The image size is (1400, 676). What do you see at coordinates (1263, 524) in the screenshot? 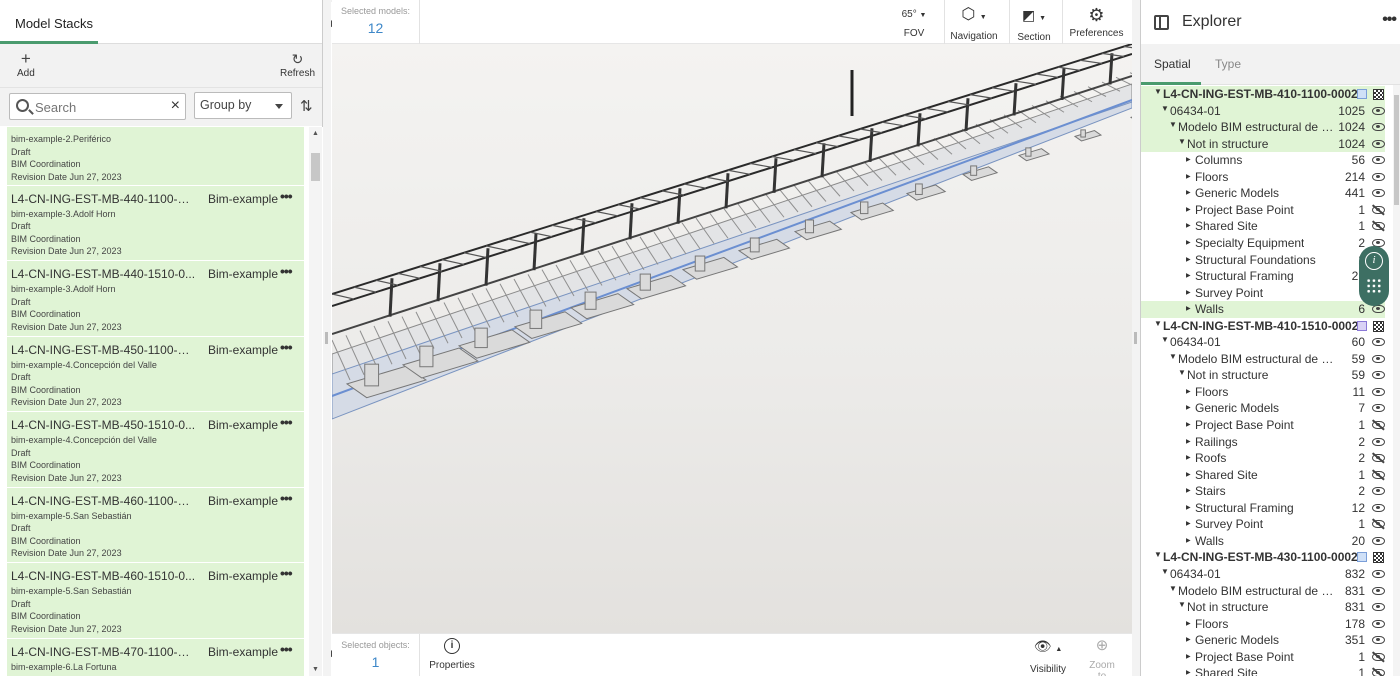
I see `tree-row: ▶ Survey Point 1` at bounding box center [1263, 524].